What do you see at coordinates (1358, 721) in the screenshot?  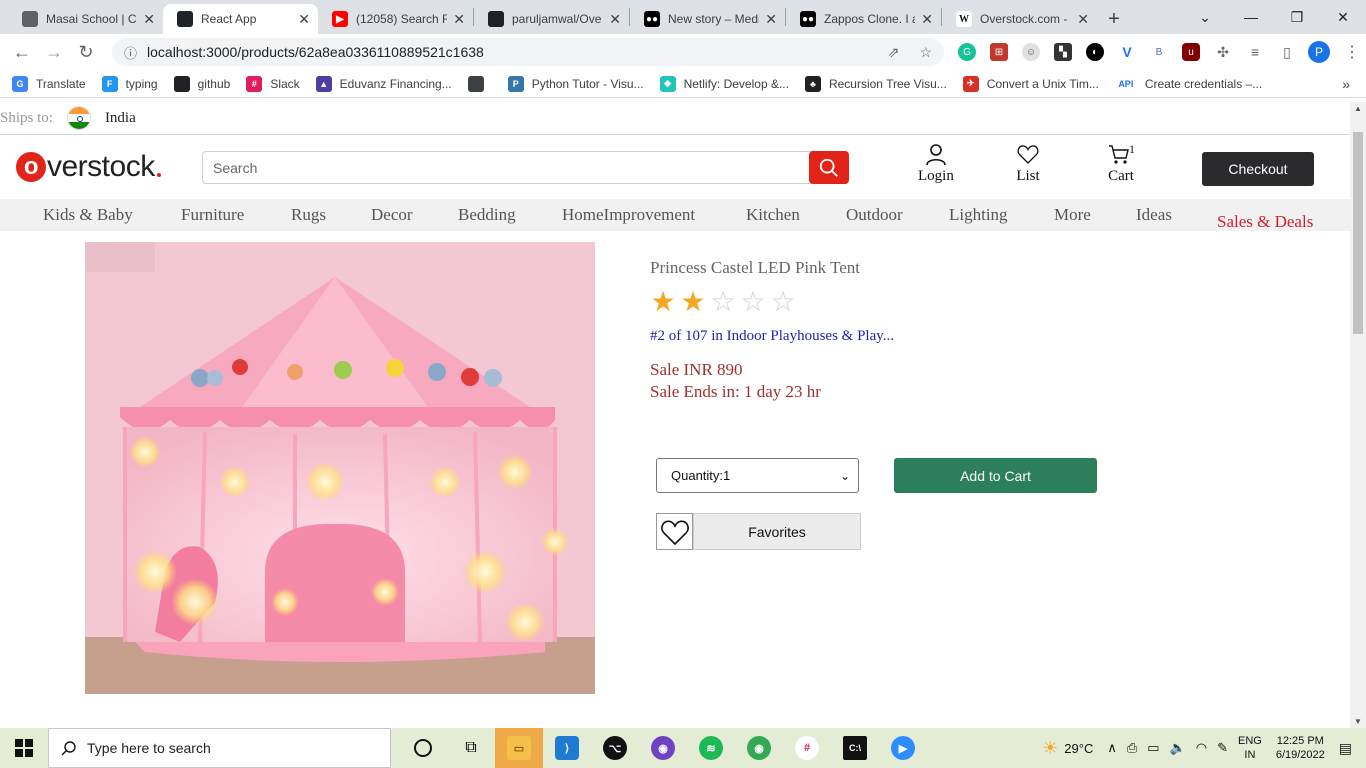 I see `scroll-down-icon: ▼` at bounding box center [1358, 721].